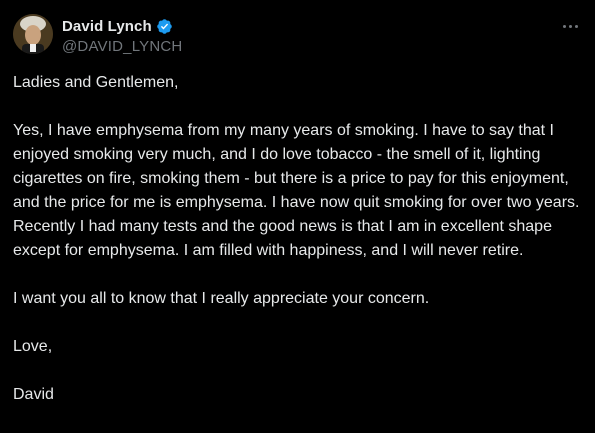  I want to click on avatar, so click(33, 34).